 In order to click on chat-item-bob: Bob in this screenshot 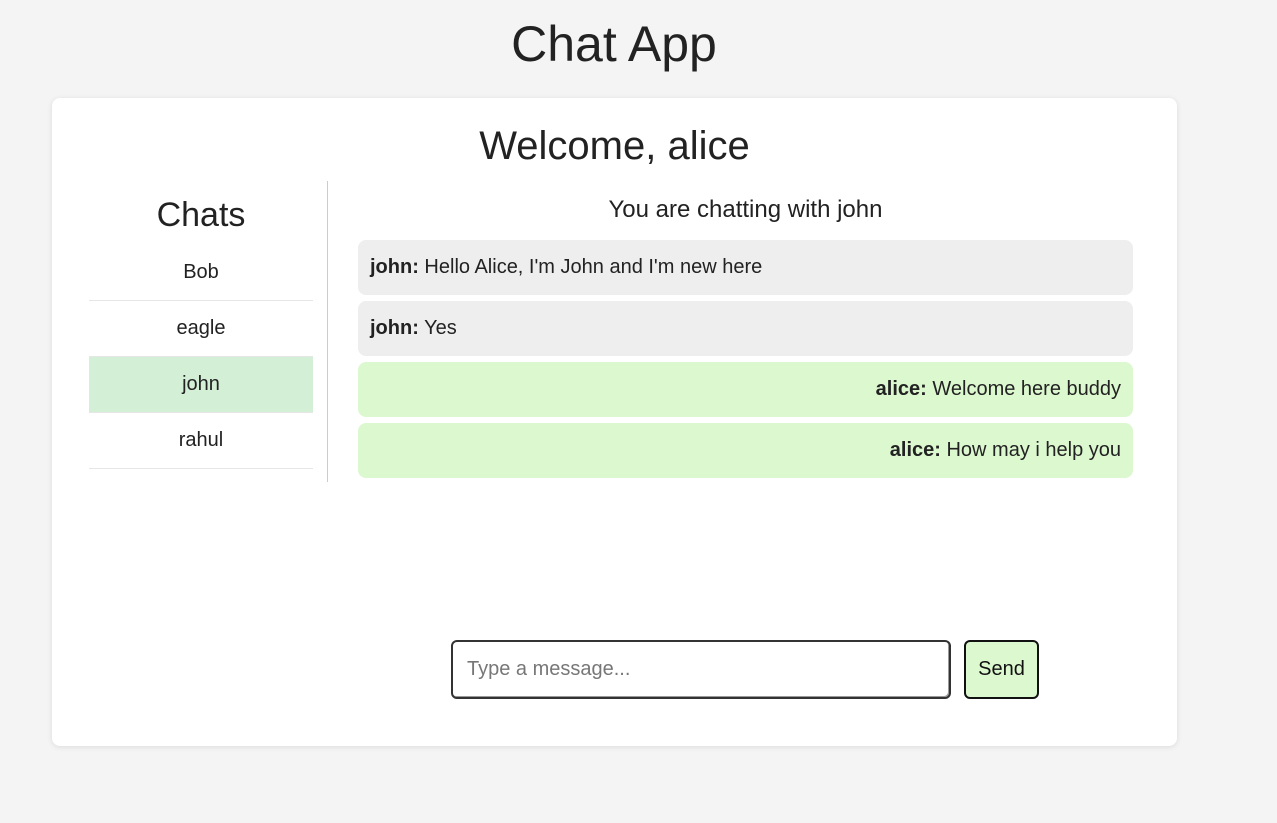, I will do `click(201, 273)`.